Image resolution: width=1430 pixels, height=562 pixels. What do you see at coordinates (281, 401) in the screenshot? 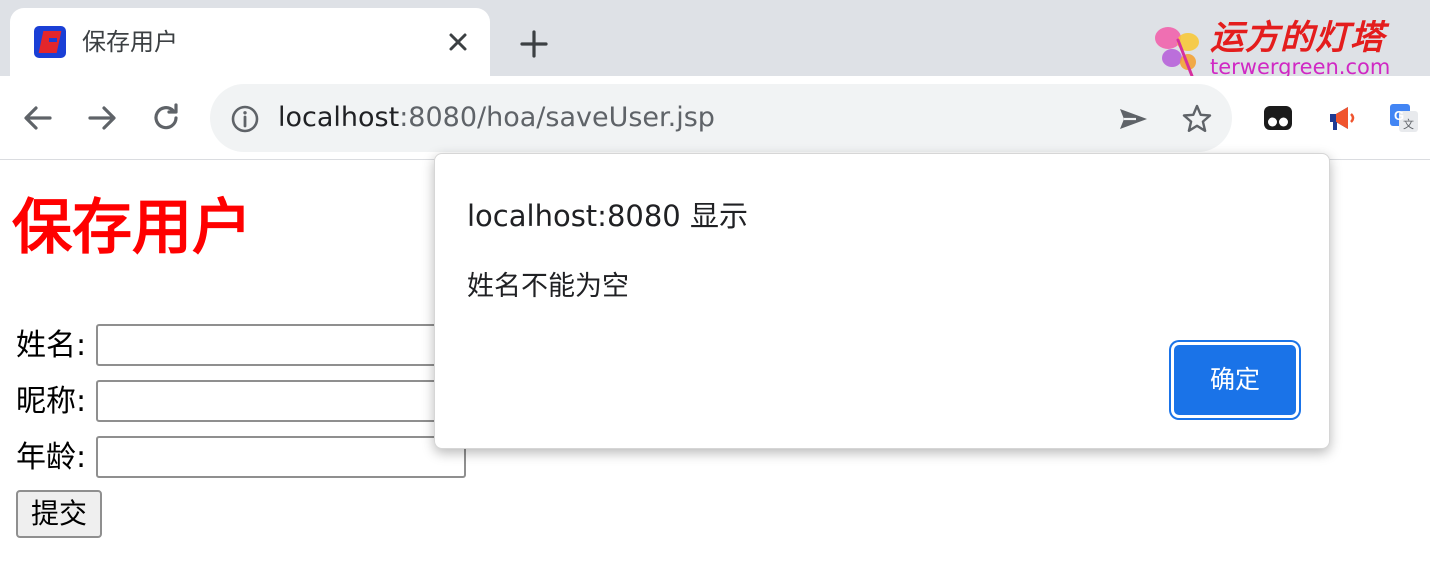
I see `nickname-input` at bounding box center [281, 401].